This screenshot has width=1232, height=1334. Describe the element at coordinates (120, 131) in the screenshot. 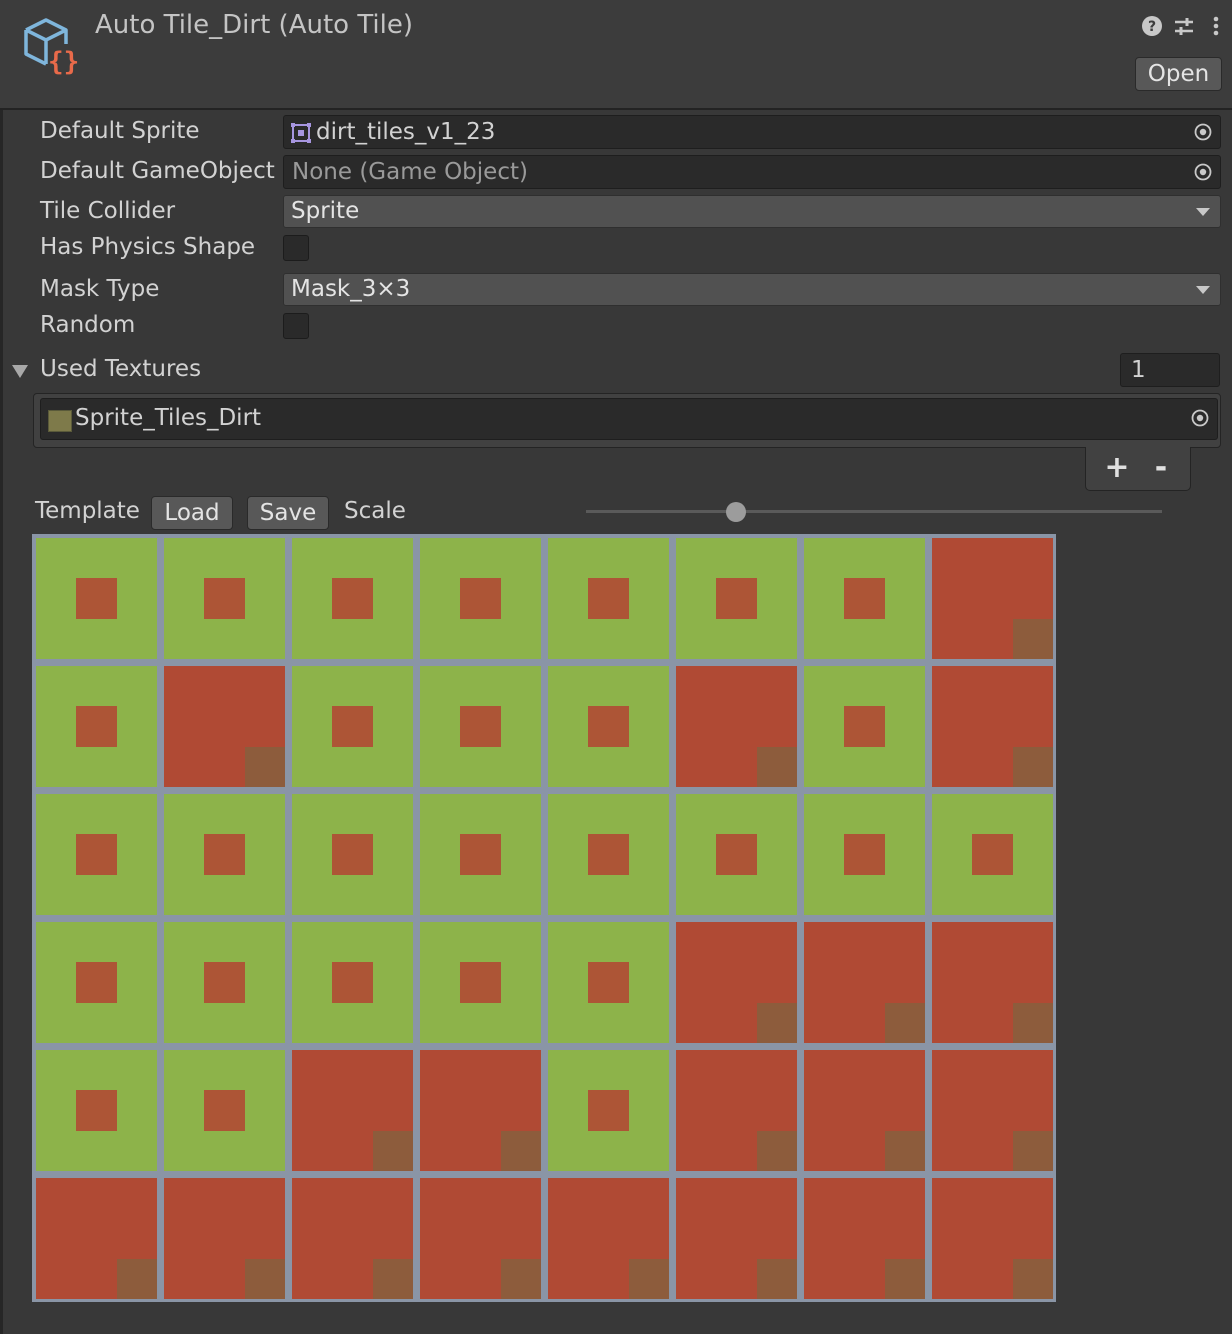

I see `default-sprite-label: Default Sprite` at that location.